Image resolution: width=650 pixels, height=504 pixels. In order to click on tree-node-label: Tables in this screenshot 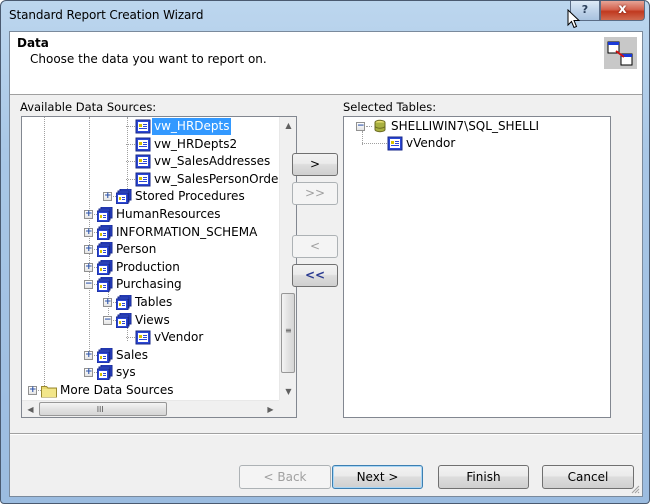, I will do `click(154, 302)`.